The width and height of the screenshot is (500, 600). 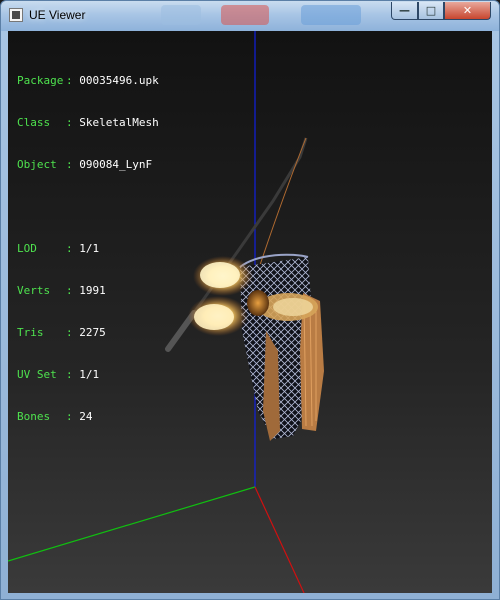 I want to click on object-value: 090084_LynF, so click(x=116, y=164).